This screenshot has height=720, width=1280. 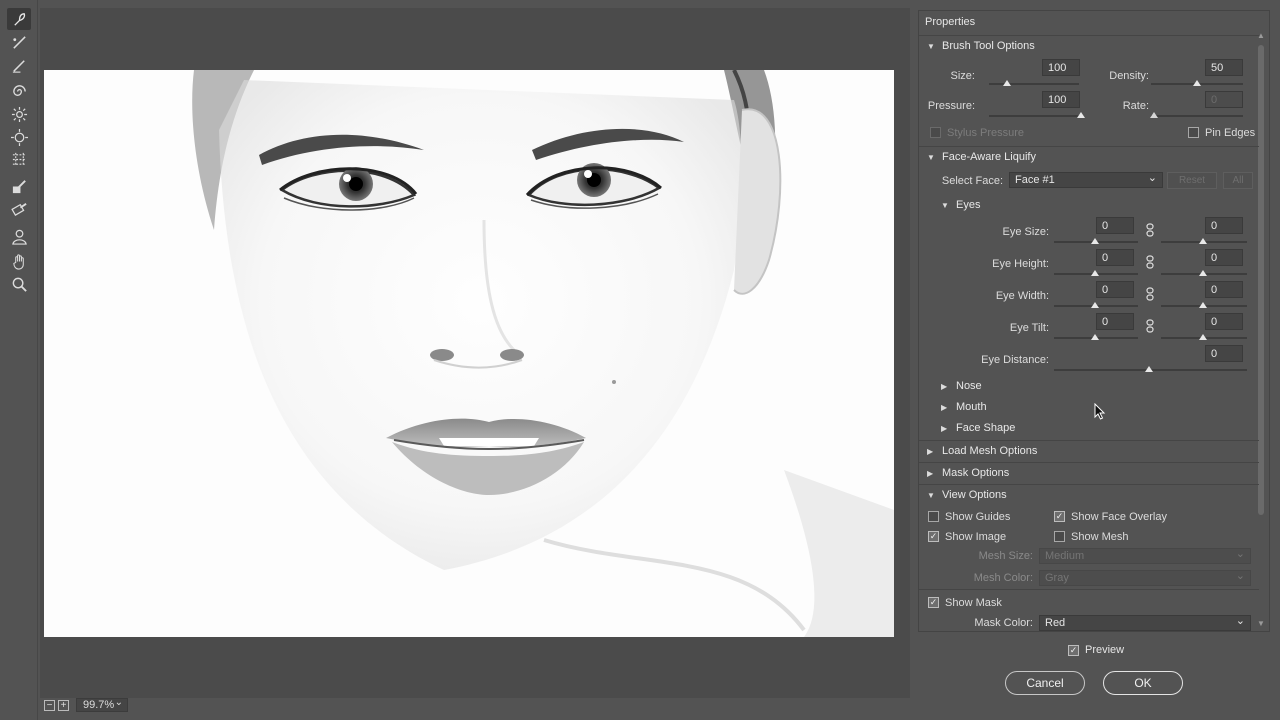 I want to click on nose-header: ▶ Nose, so click(x=961, y=386).